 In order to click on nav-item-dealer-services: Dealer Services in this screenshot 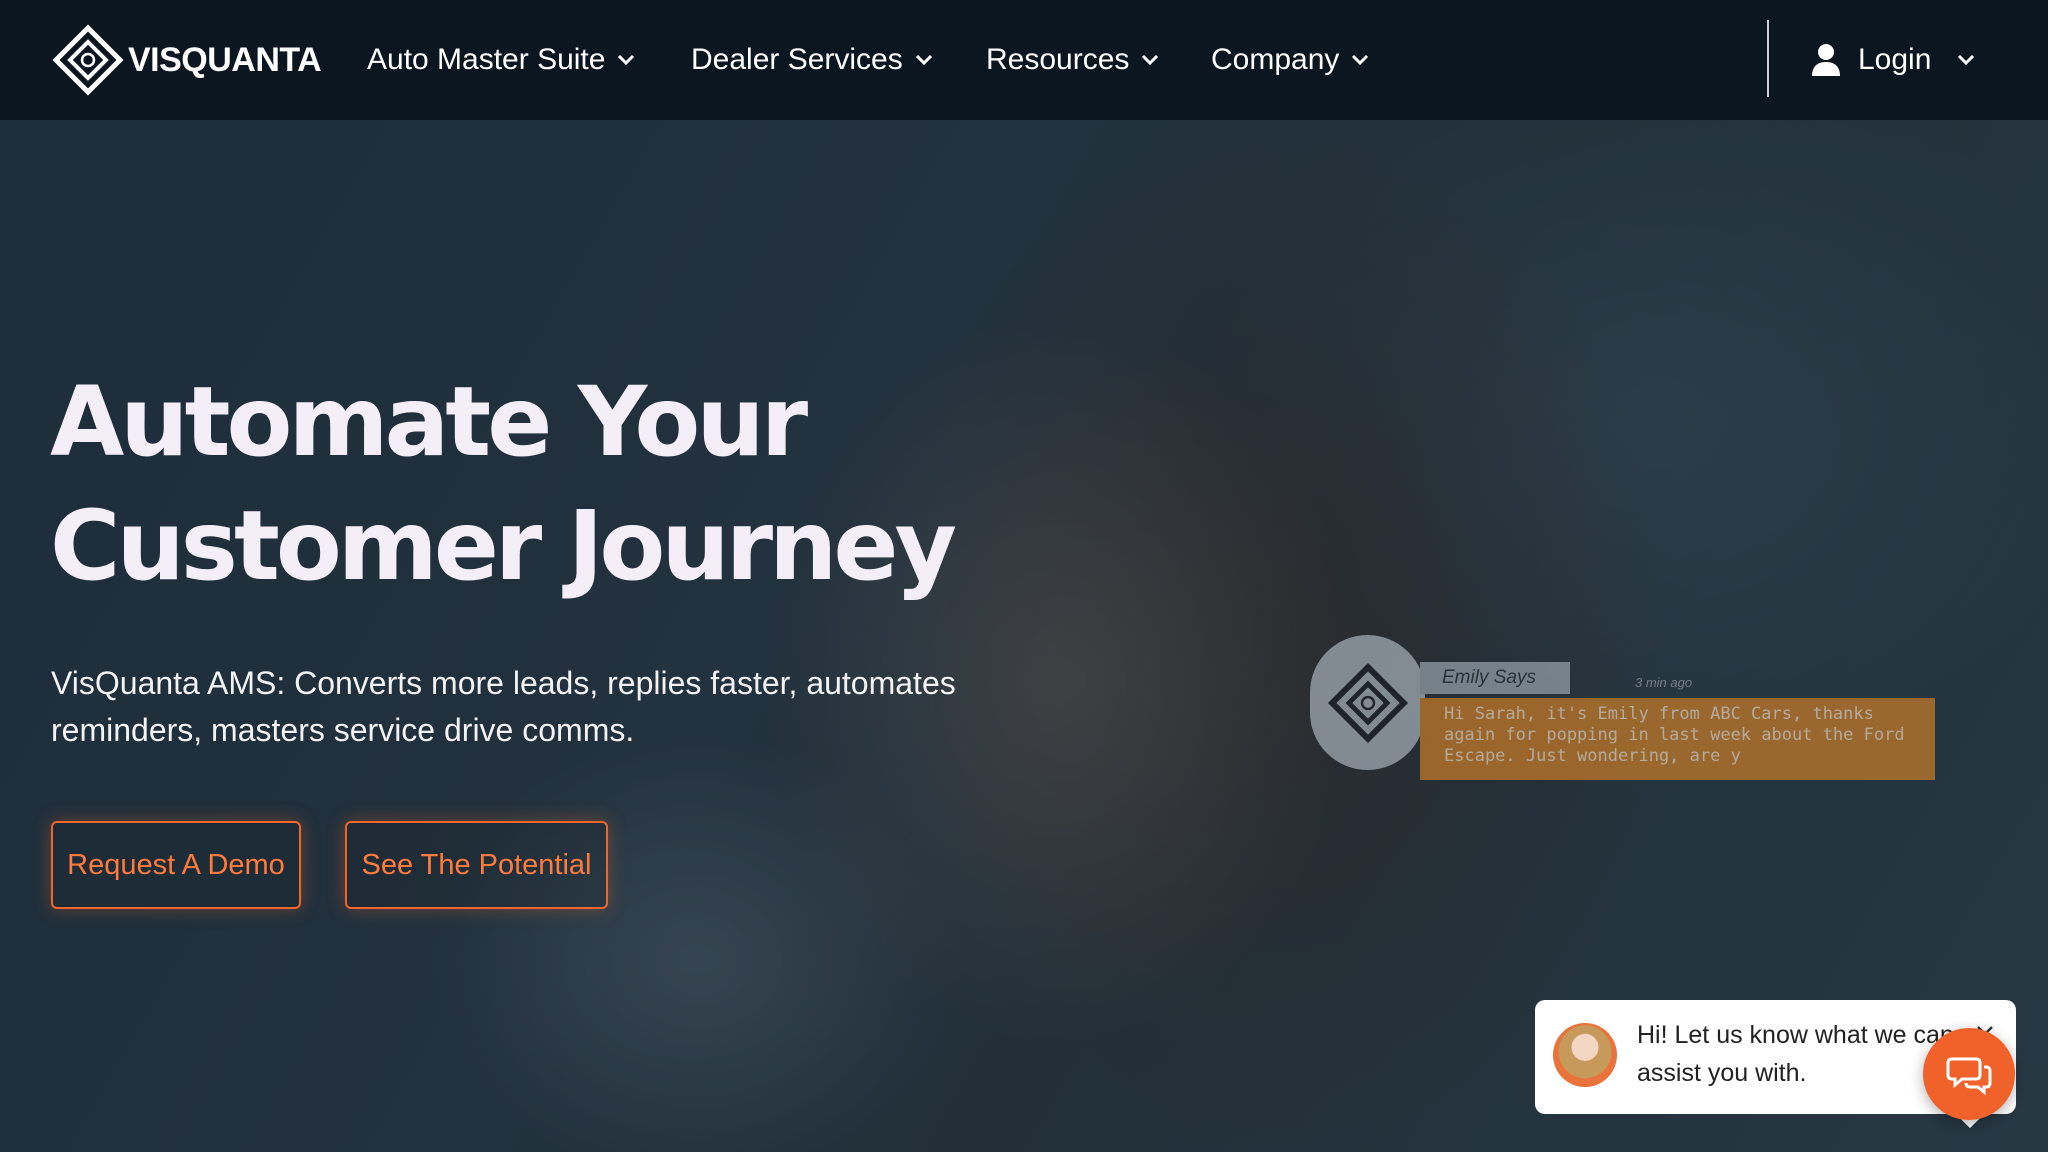, I will do `click(813, 60)`.